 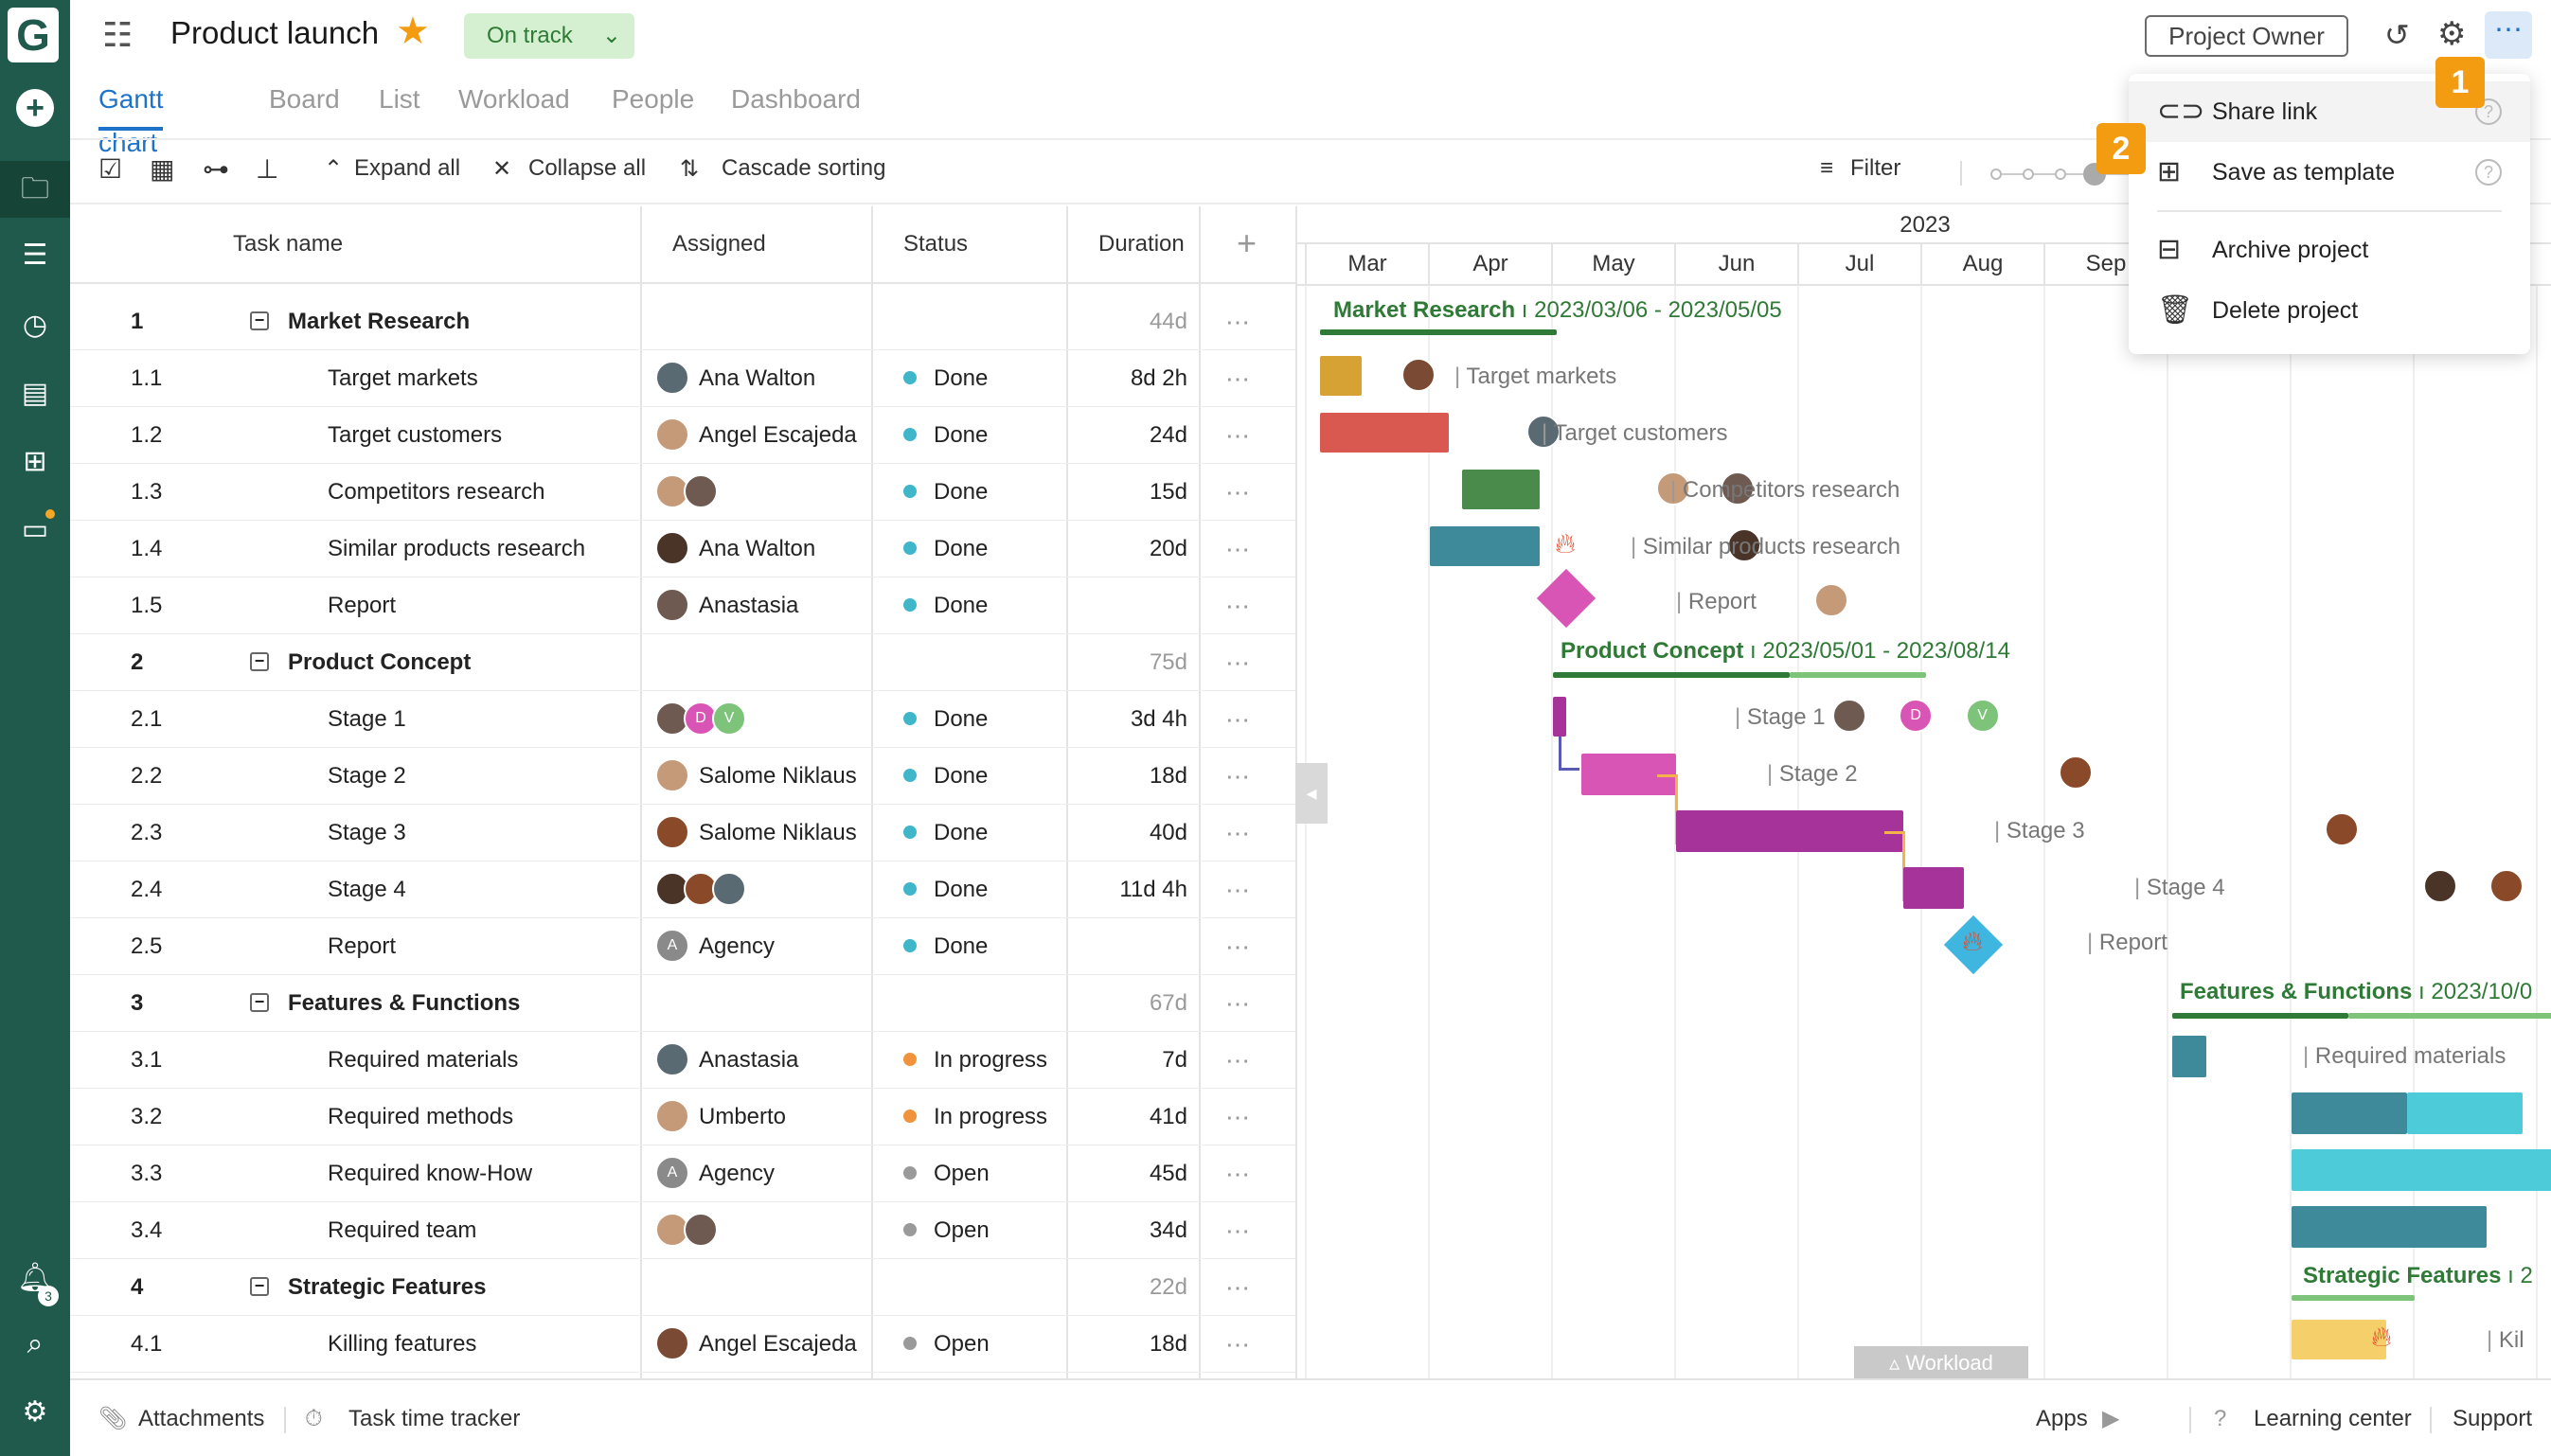 I want to click on projects-icon: 🗀, so click(x=35, y=189).